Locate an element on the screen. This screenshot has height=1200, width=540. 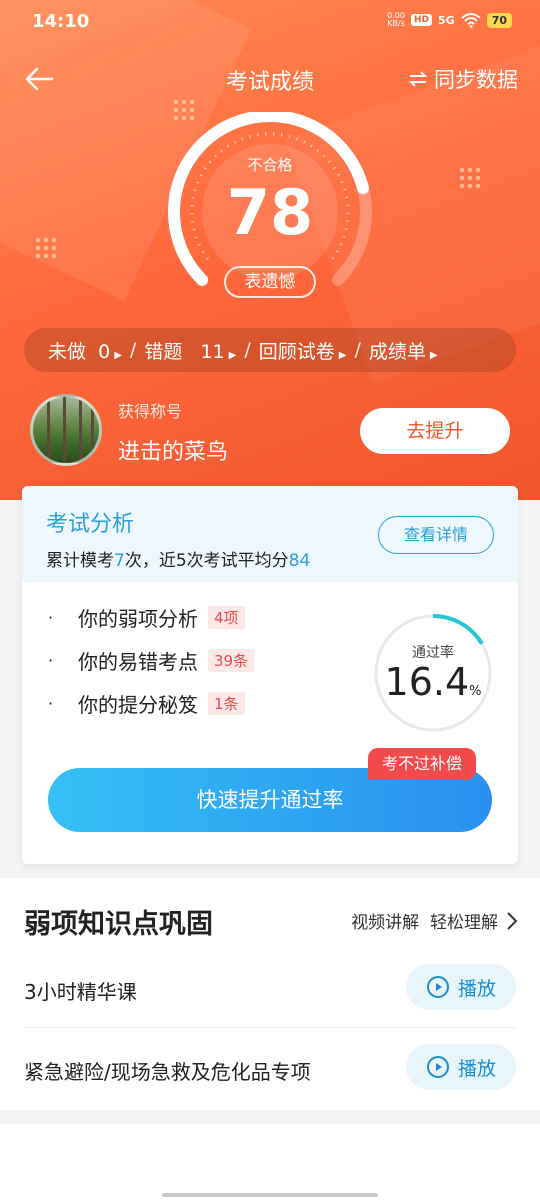
analysis-header: 考试分析 累计模考7次，近5次考试平均分84 查看详情 is located at coordinates (270, 534).